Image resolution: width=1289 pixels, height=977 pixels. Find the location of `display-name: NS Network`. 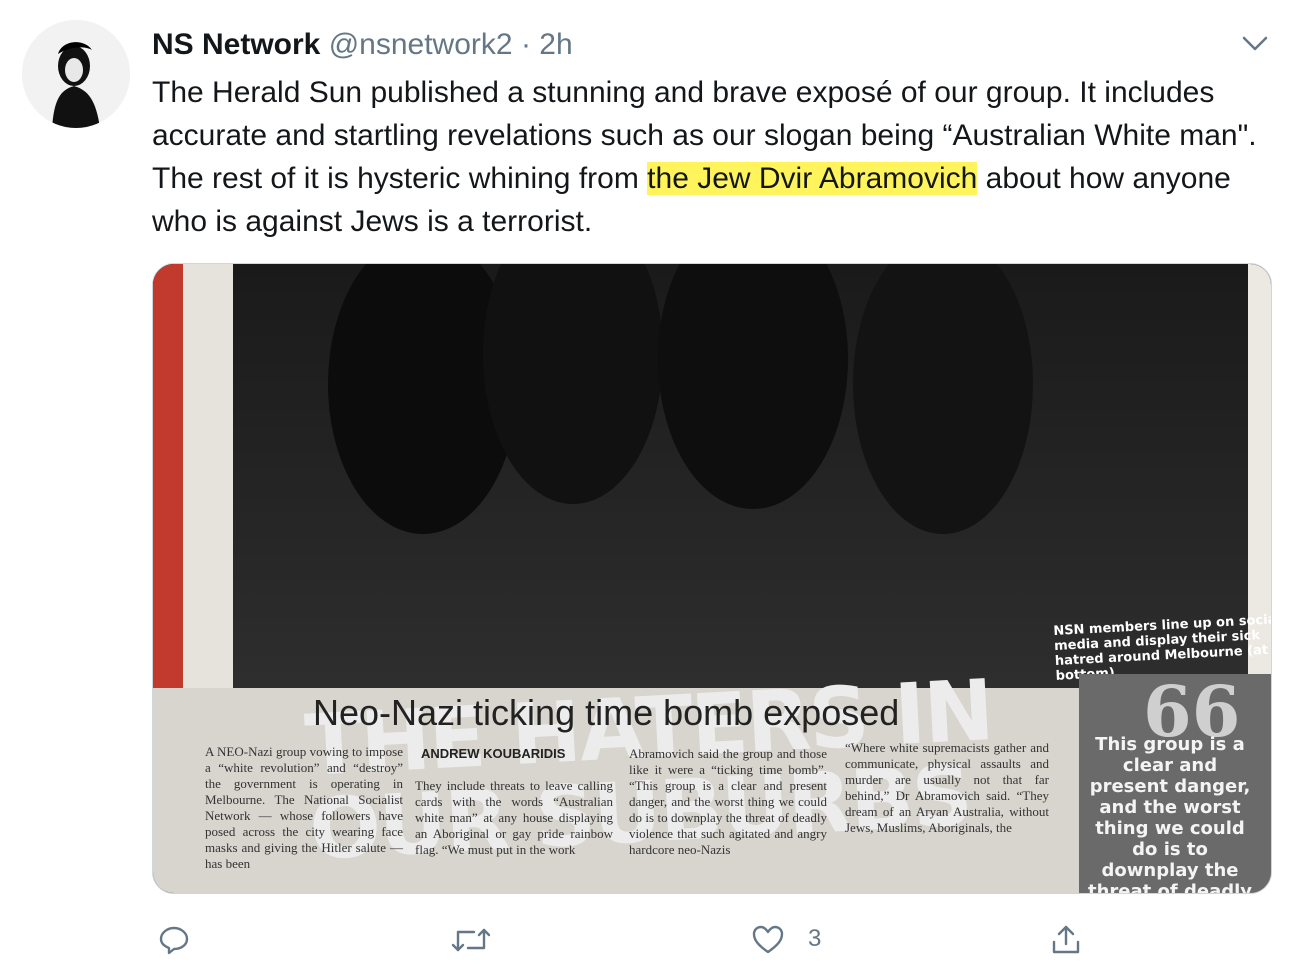

display-name: NS Network is located at coordinates (236, 44).